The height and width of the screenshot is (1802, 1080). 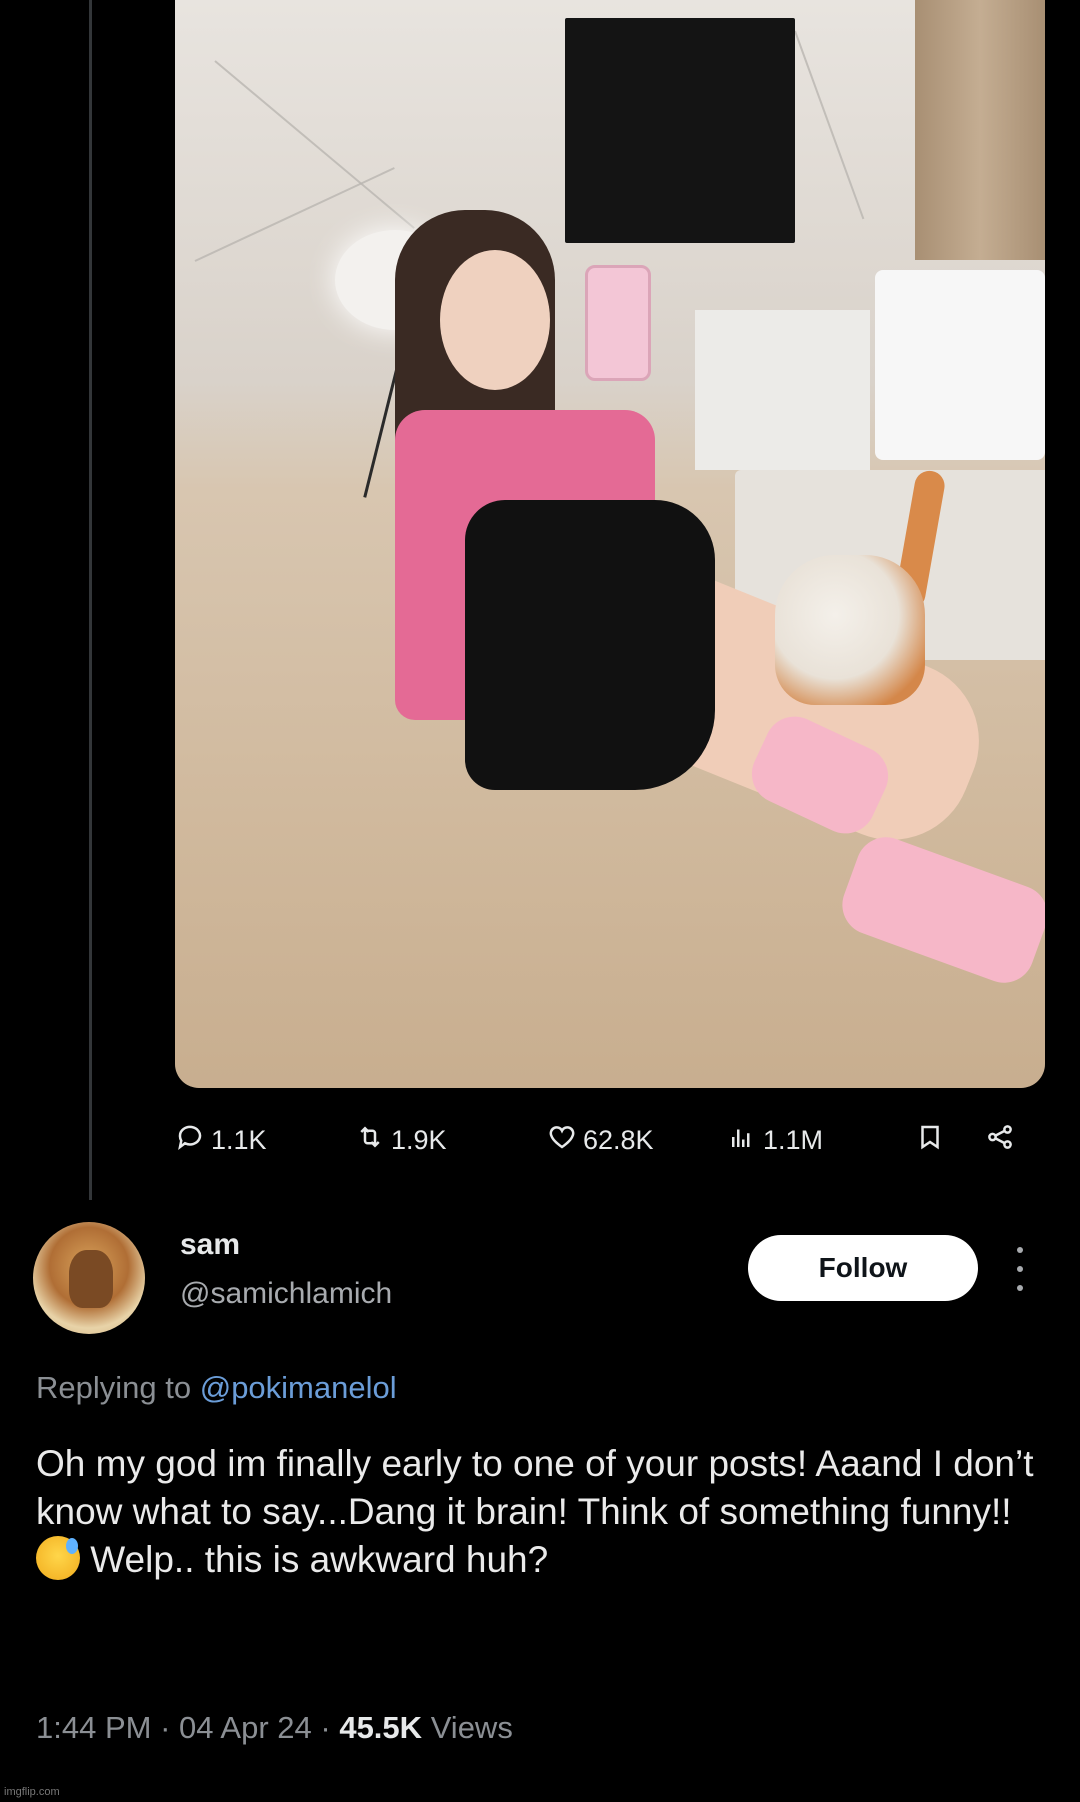 I want to click on repost-button: 1.9K, so click(x=401, y=1140).